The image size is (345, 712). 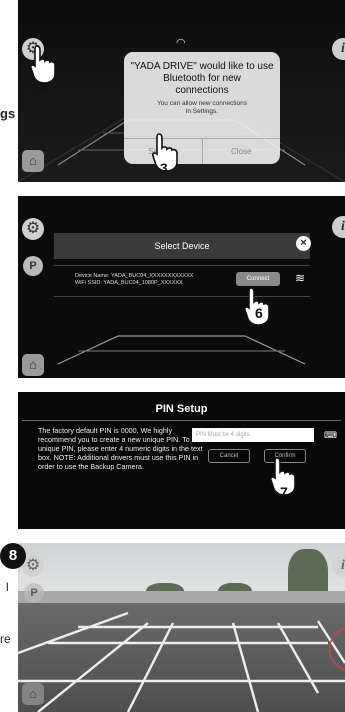 I want to click on parking-lines, so click(x=181, y=661).